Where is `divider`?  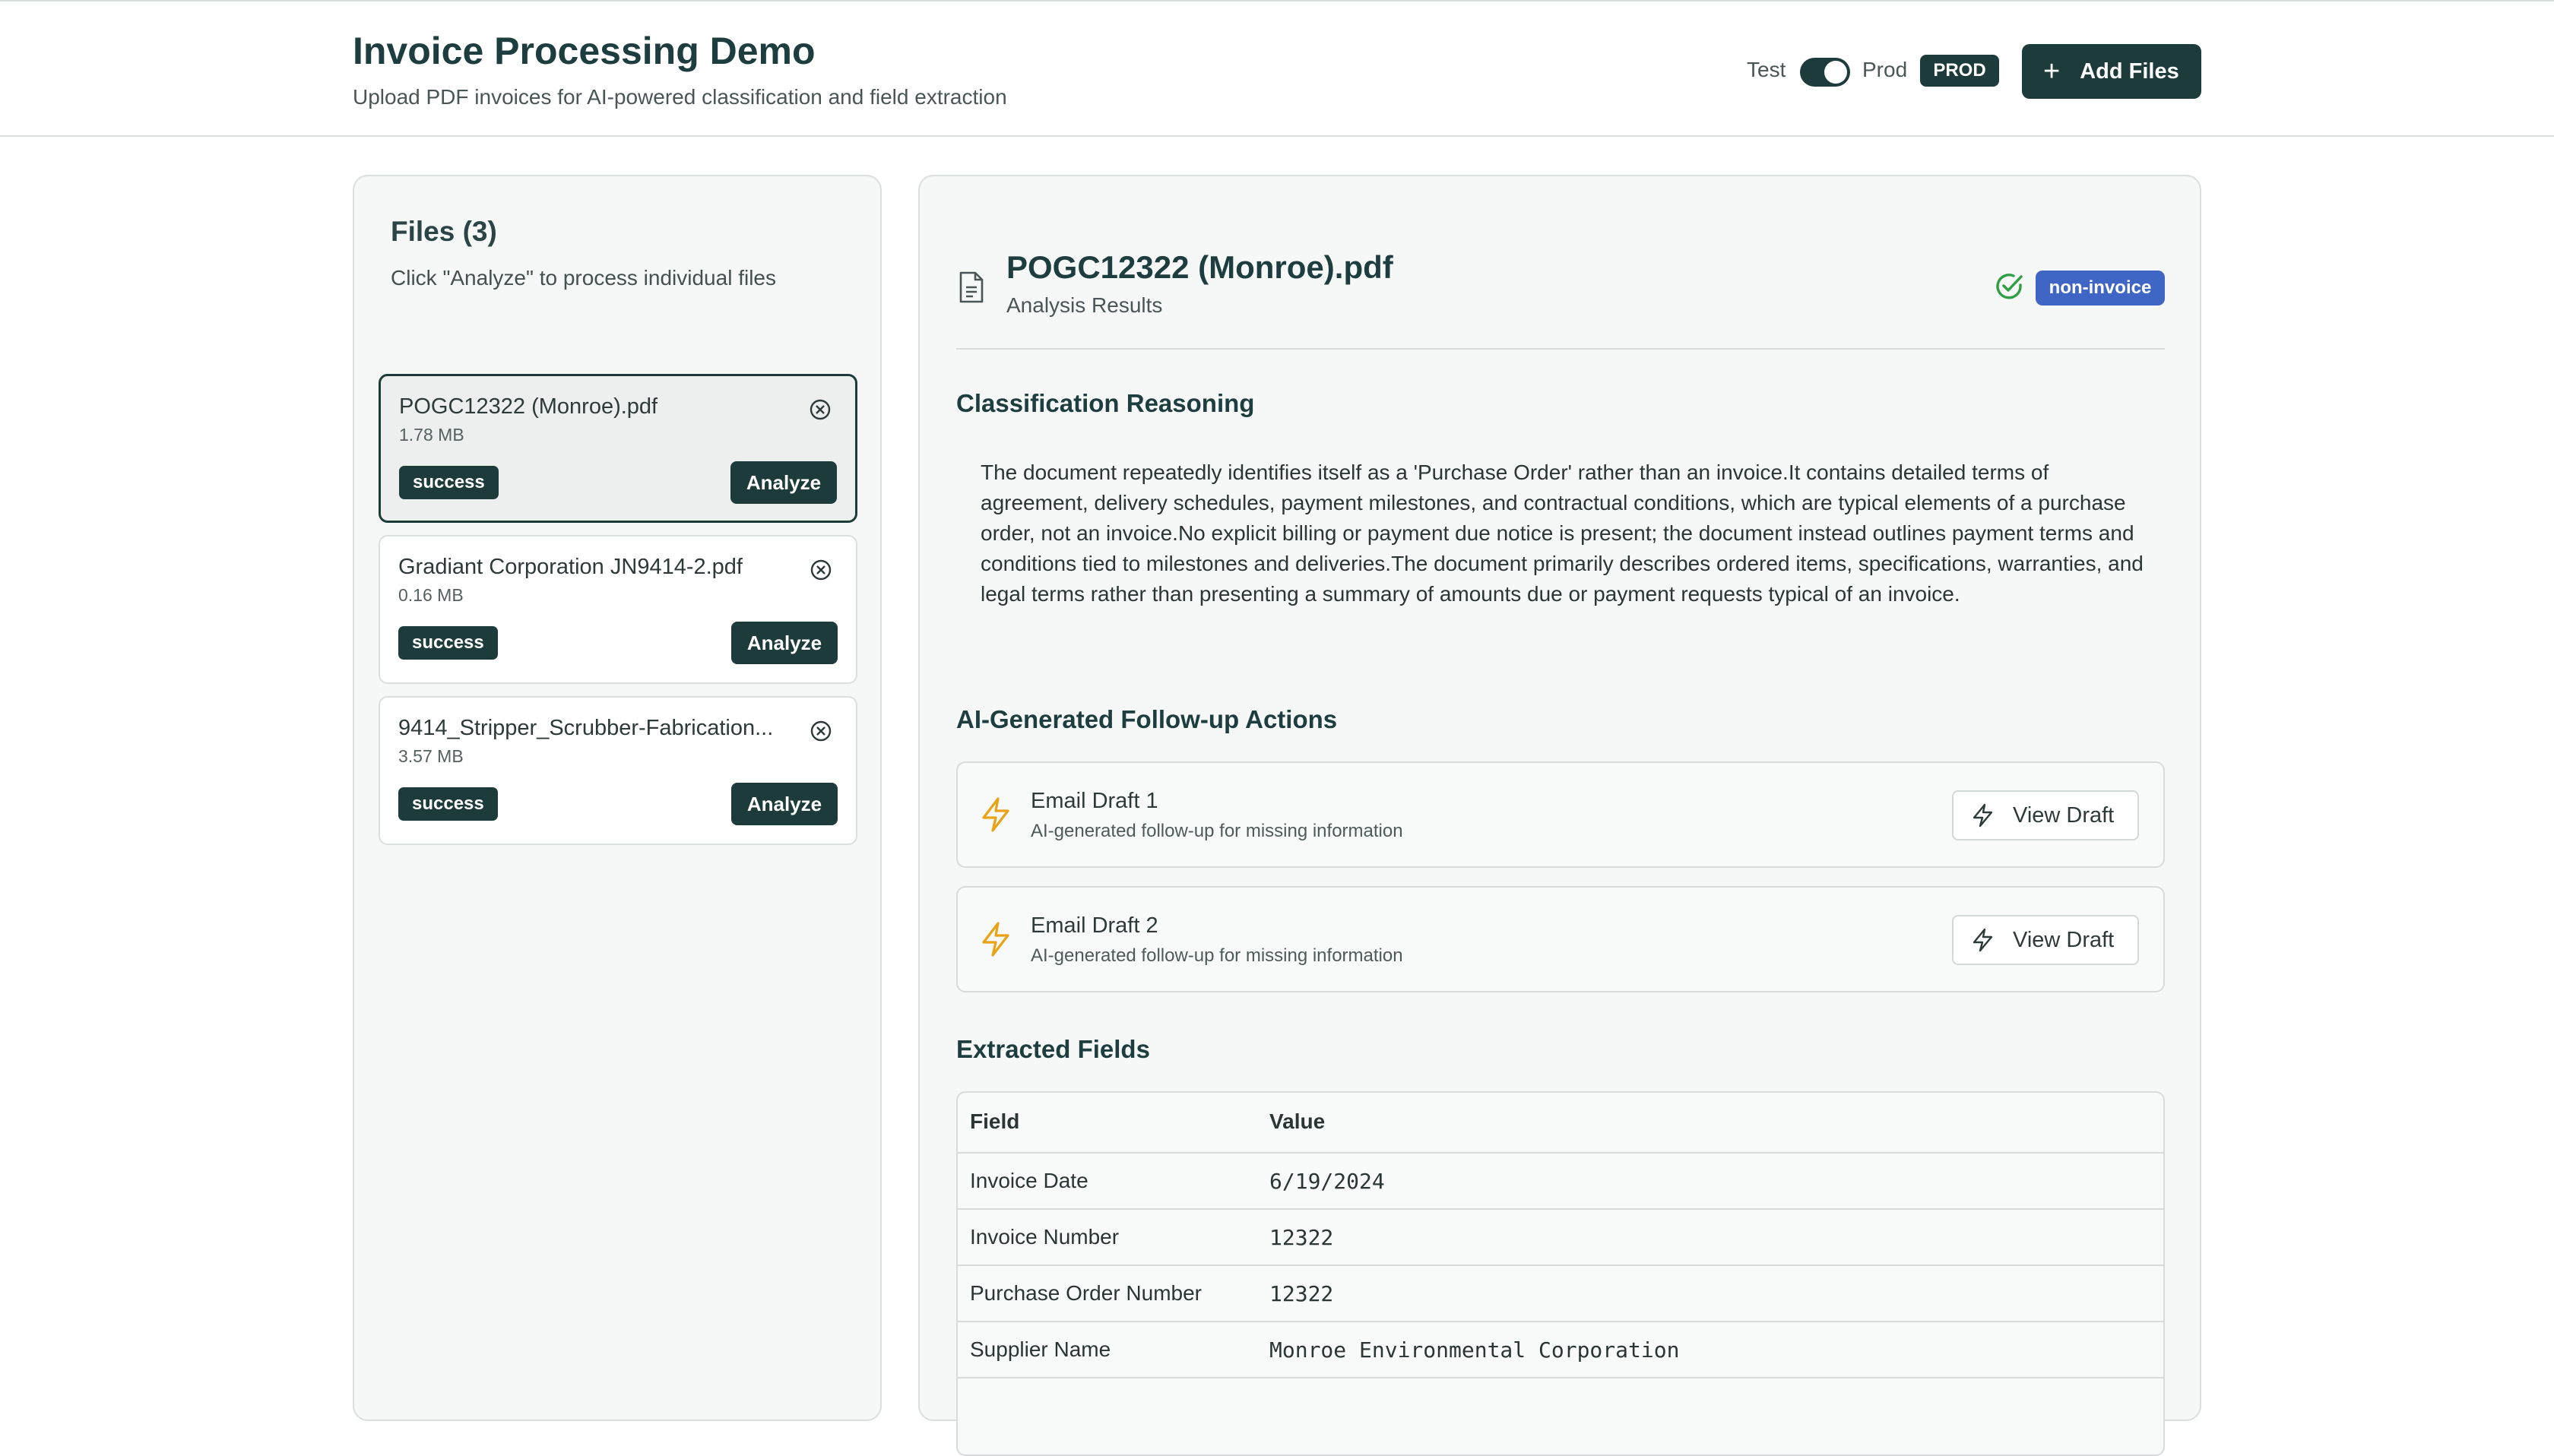 divider is located at coordinates (1560, 349).